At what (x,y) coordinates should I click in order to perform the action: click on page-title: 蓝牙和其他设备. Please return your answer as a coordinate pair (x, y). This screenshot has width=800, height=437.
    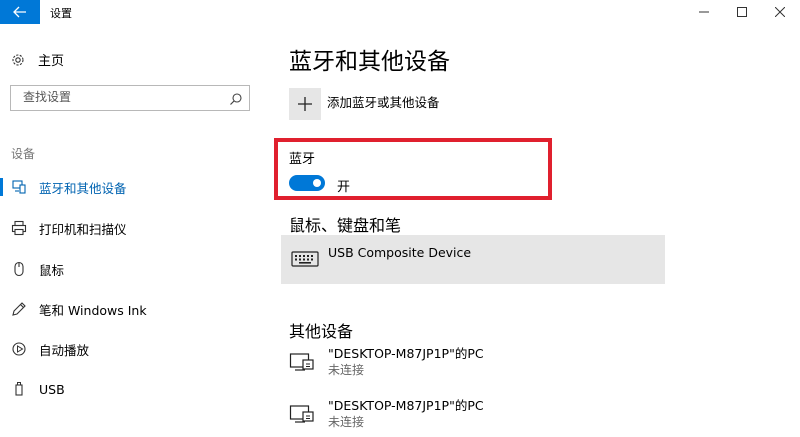
    Looking at the image, I should click on (369, 62).